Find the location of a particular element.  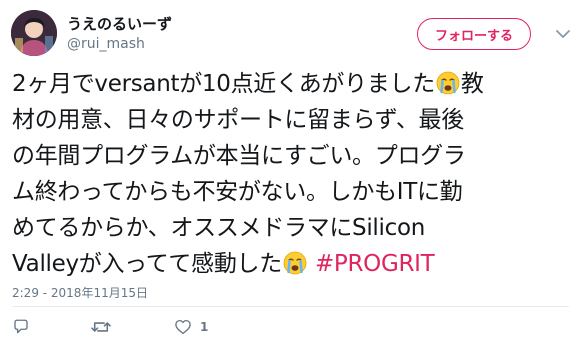

retweet-button is located at coordinates (101, 327).